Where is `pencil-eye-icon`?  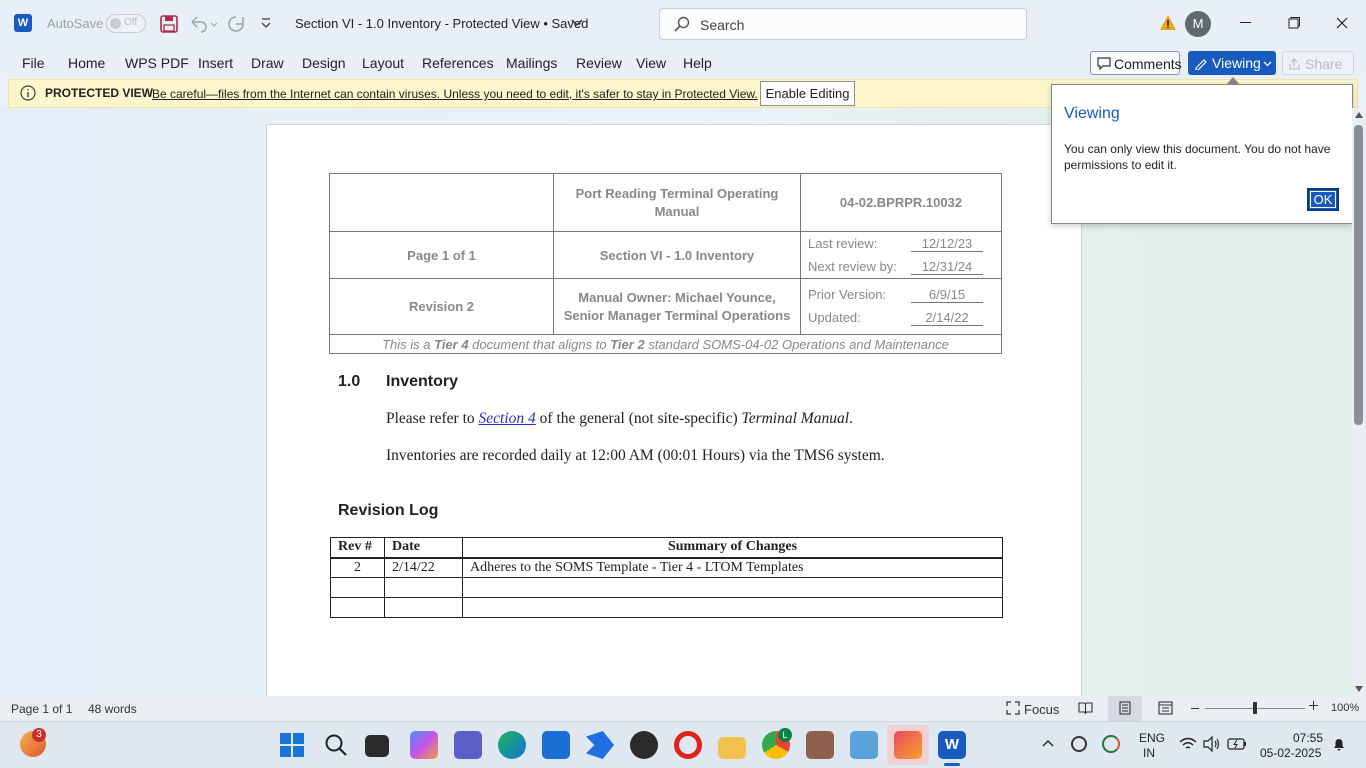 pencil-eye-icon is located at coordinates (1201, 63).